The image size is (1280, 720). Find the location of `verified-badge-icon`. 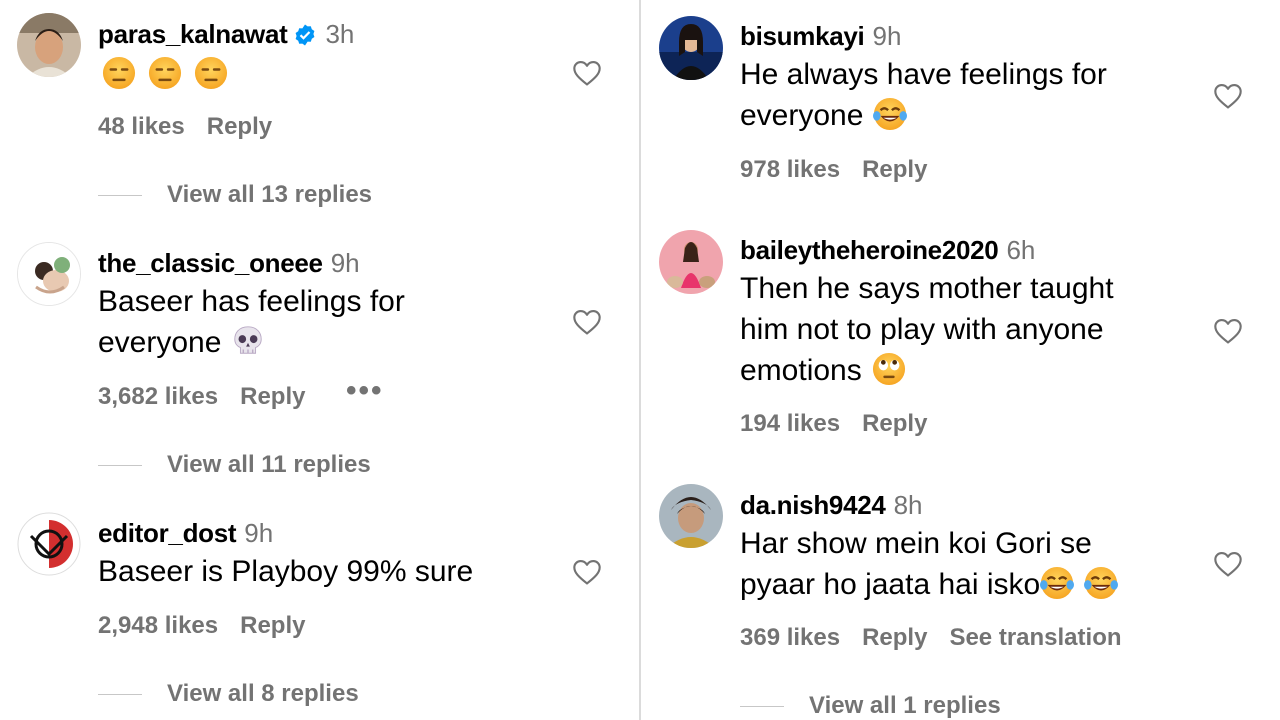

verified-badge-icon is located at coordinates (305, 35).